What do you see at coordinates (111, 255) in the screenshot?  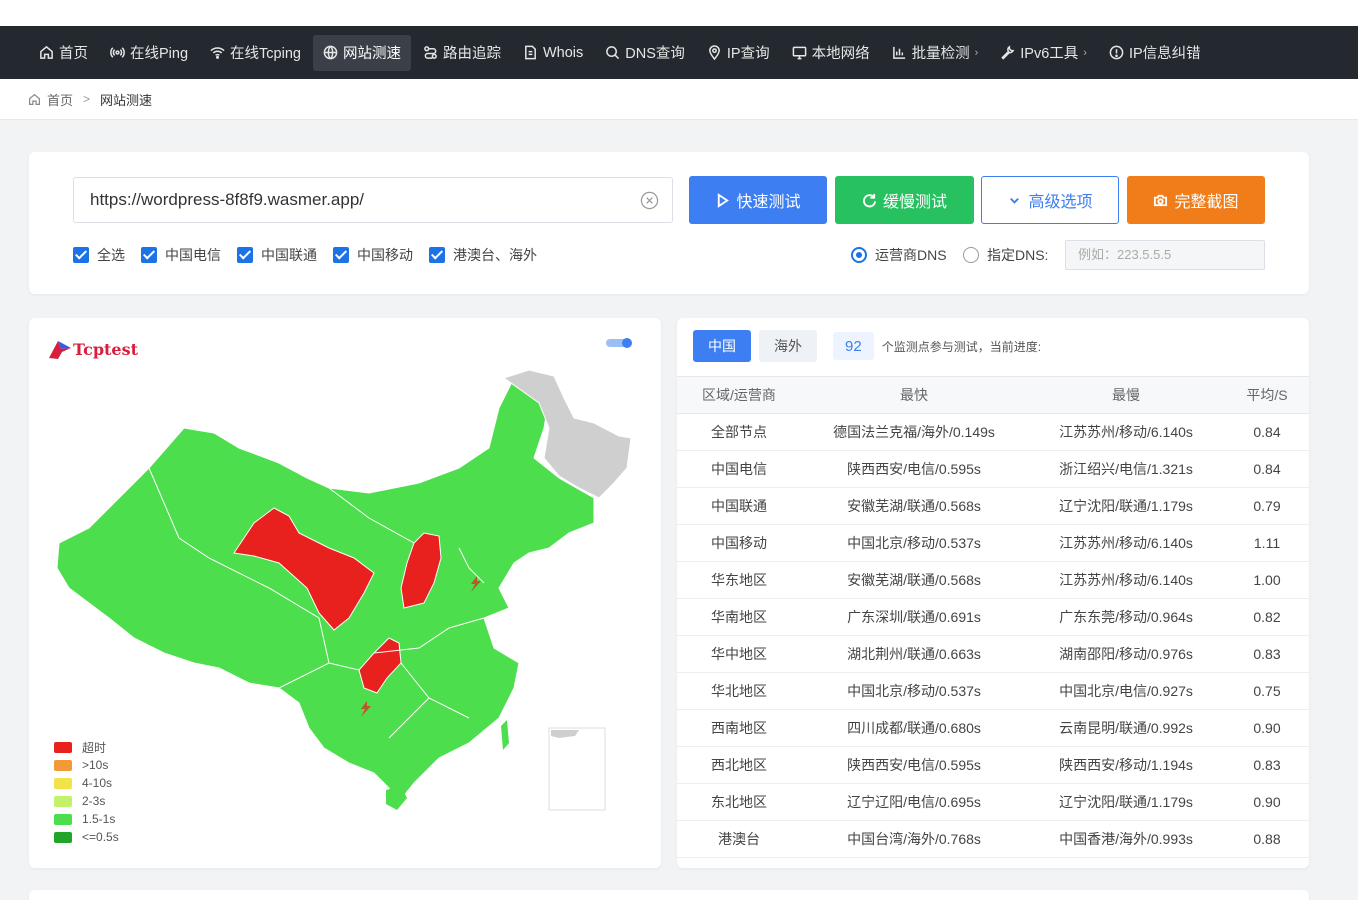 I see `checkbox-label: 全选` at bounding box center [111, 255].